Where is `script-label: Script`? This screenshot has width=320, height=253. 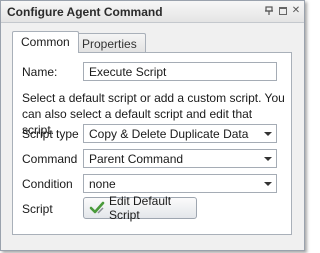
script-label: Script is located at coordinates (37, 209).